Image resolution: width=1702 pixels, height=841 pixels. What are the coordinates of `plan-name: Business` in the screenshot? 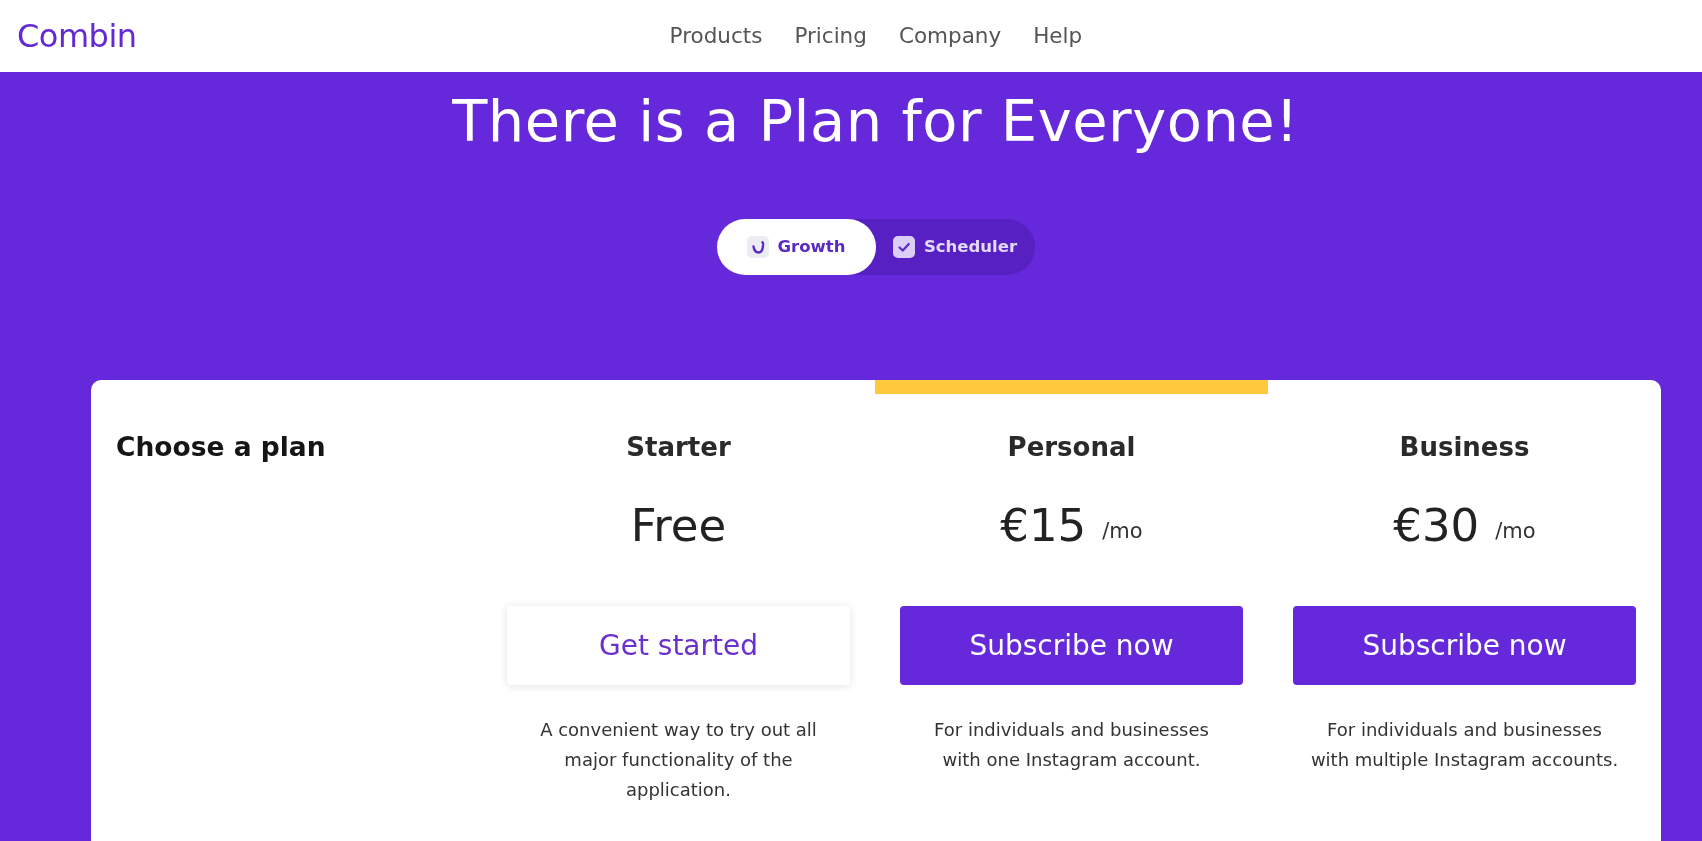 It's located at (1464, 447).